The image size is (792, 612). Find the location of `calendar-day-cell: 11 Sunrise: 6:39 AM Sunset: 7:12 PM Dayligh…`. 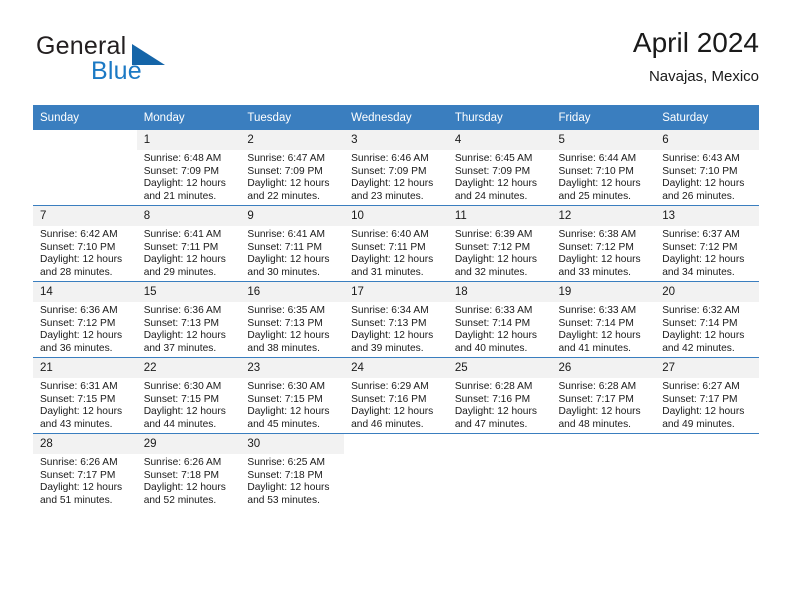

calendar-day-cell: 11 Sunrise: 6:39 AM Sunset: 7:12 PM Dayligh… is located at coordinates (499, 243).